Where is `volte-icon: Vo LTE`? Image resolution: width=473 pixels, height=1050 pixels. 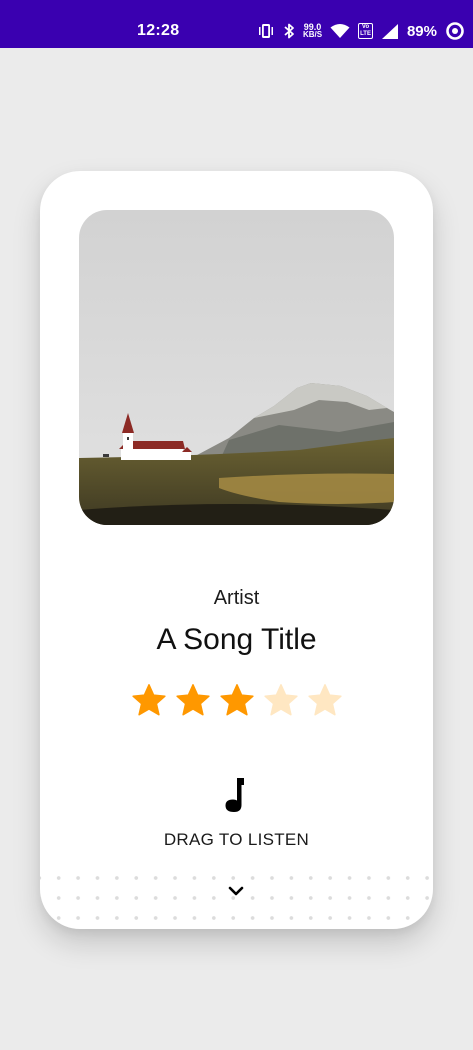
volte-icon: Vo LTE is located at coordinates (365, 31).